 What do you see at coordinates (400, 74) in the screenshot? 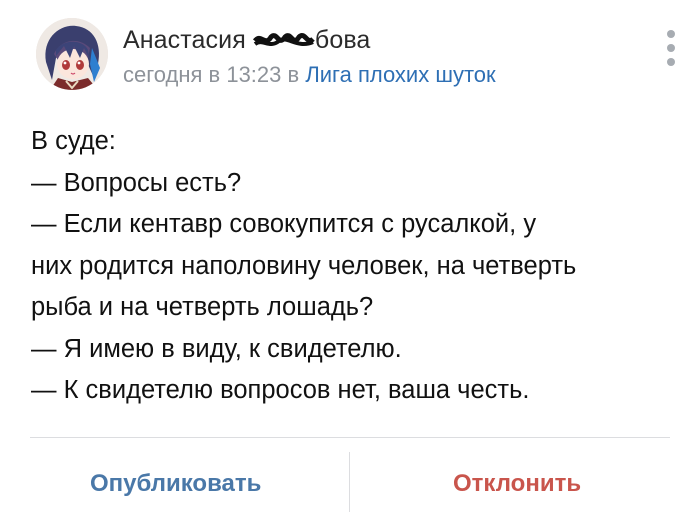
I see `group-link: Лига плохих шуток` at bounding box center [400, 74].